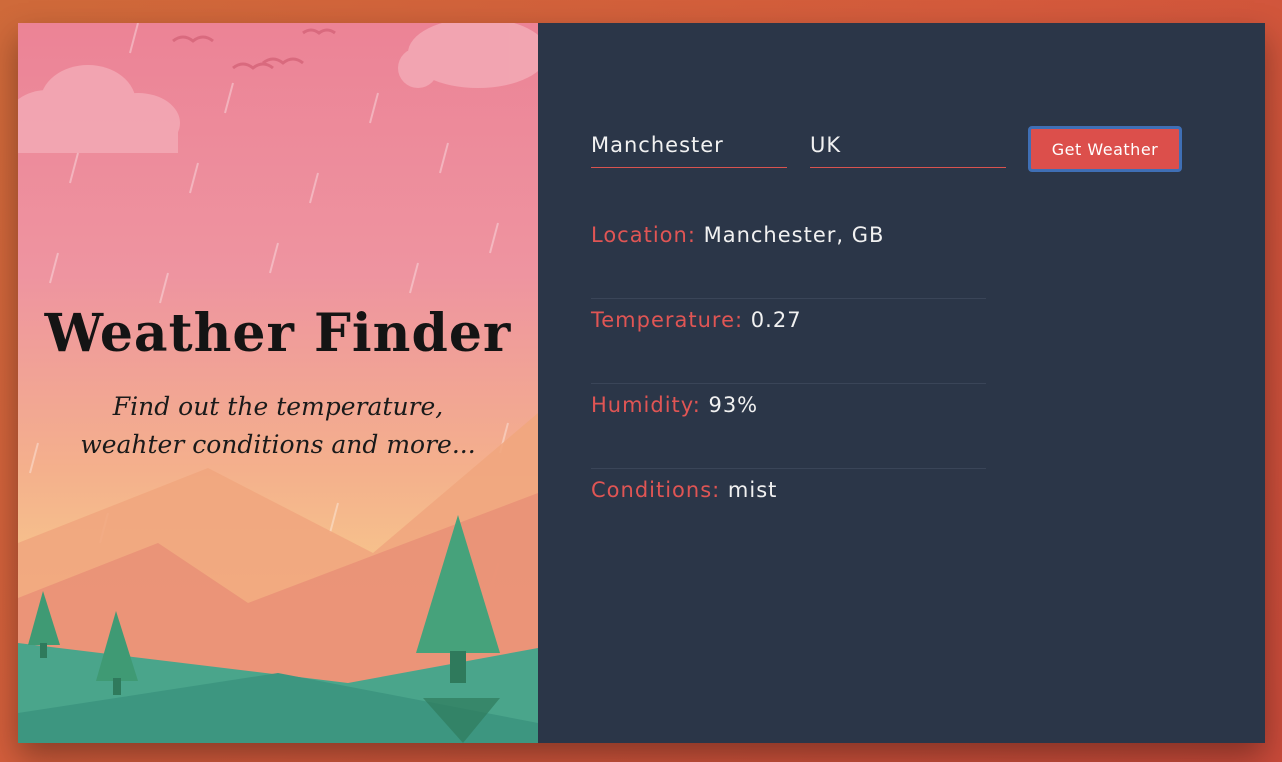 This screenshot has height=762, width=1282. I want to click on country-input, so click(908, 145).